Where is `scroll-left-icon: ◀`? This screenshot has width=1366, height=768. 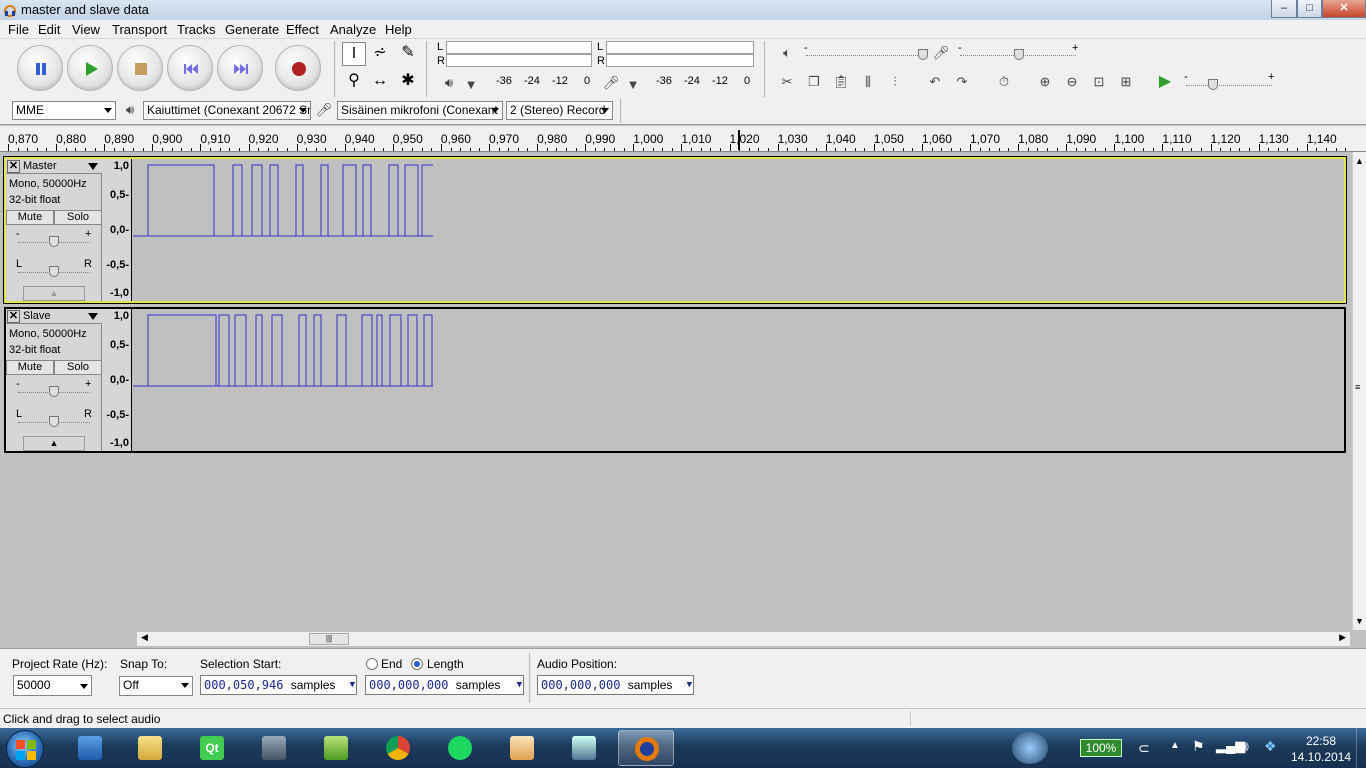 scroll-left-icon: ◀ is located at coordinates (144, 637).